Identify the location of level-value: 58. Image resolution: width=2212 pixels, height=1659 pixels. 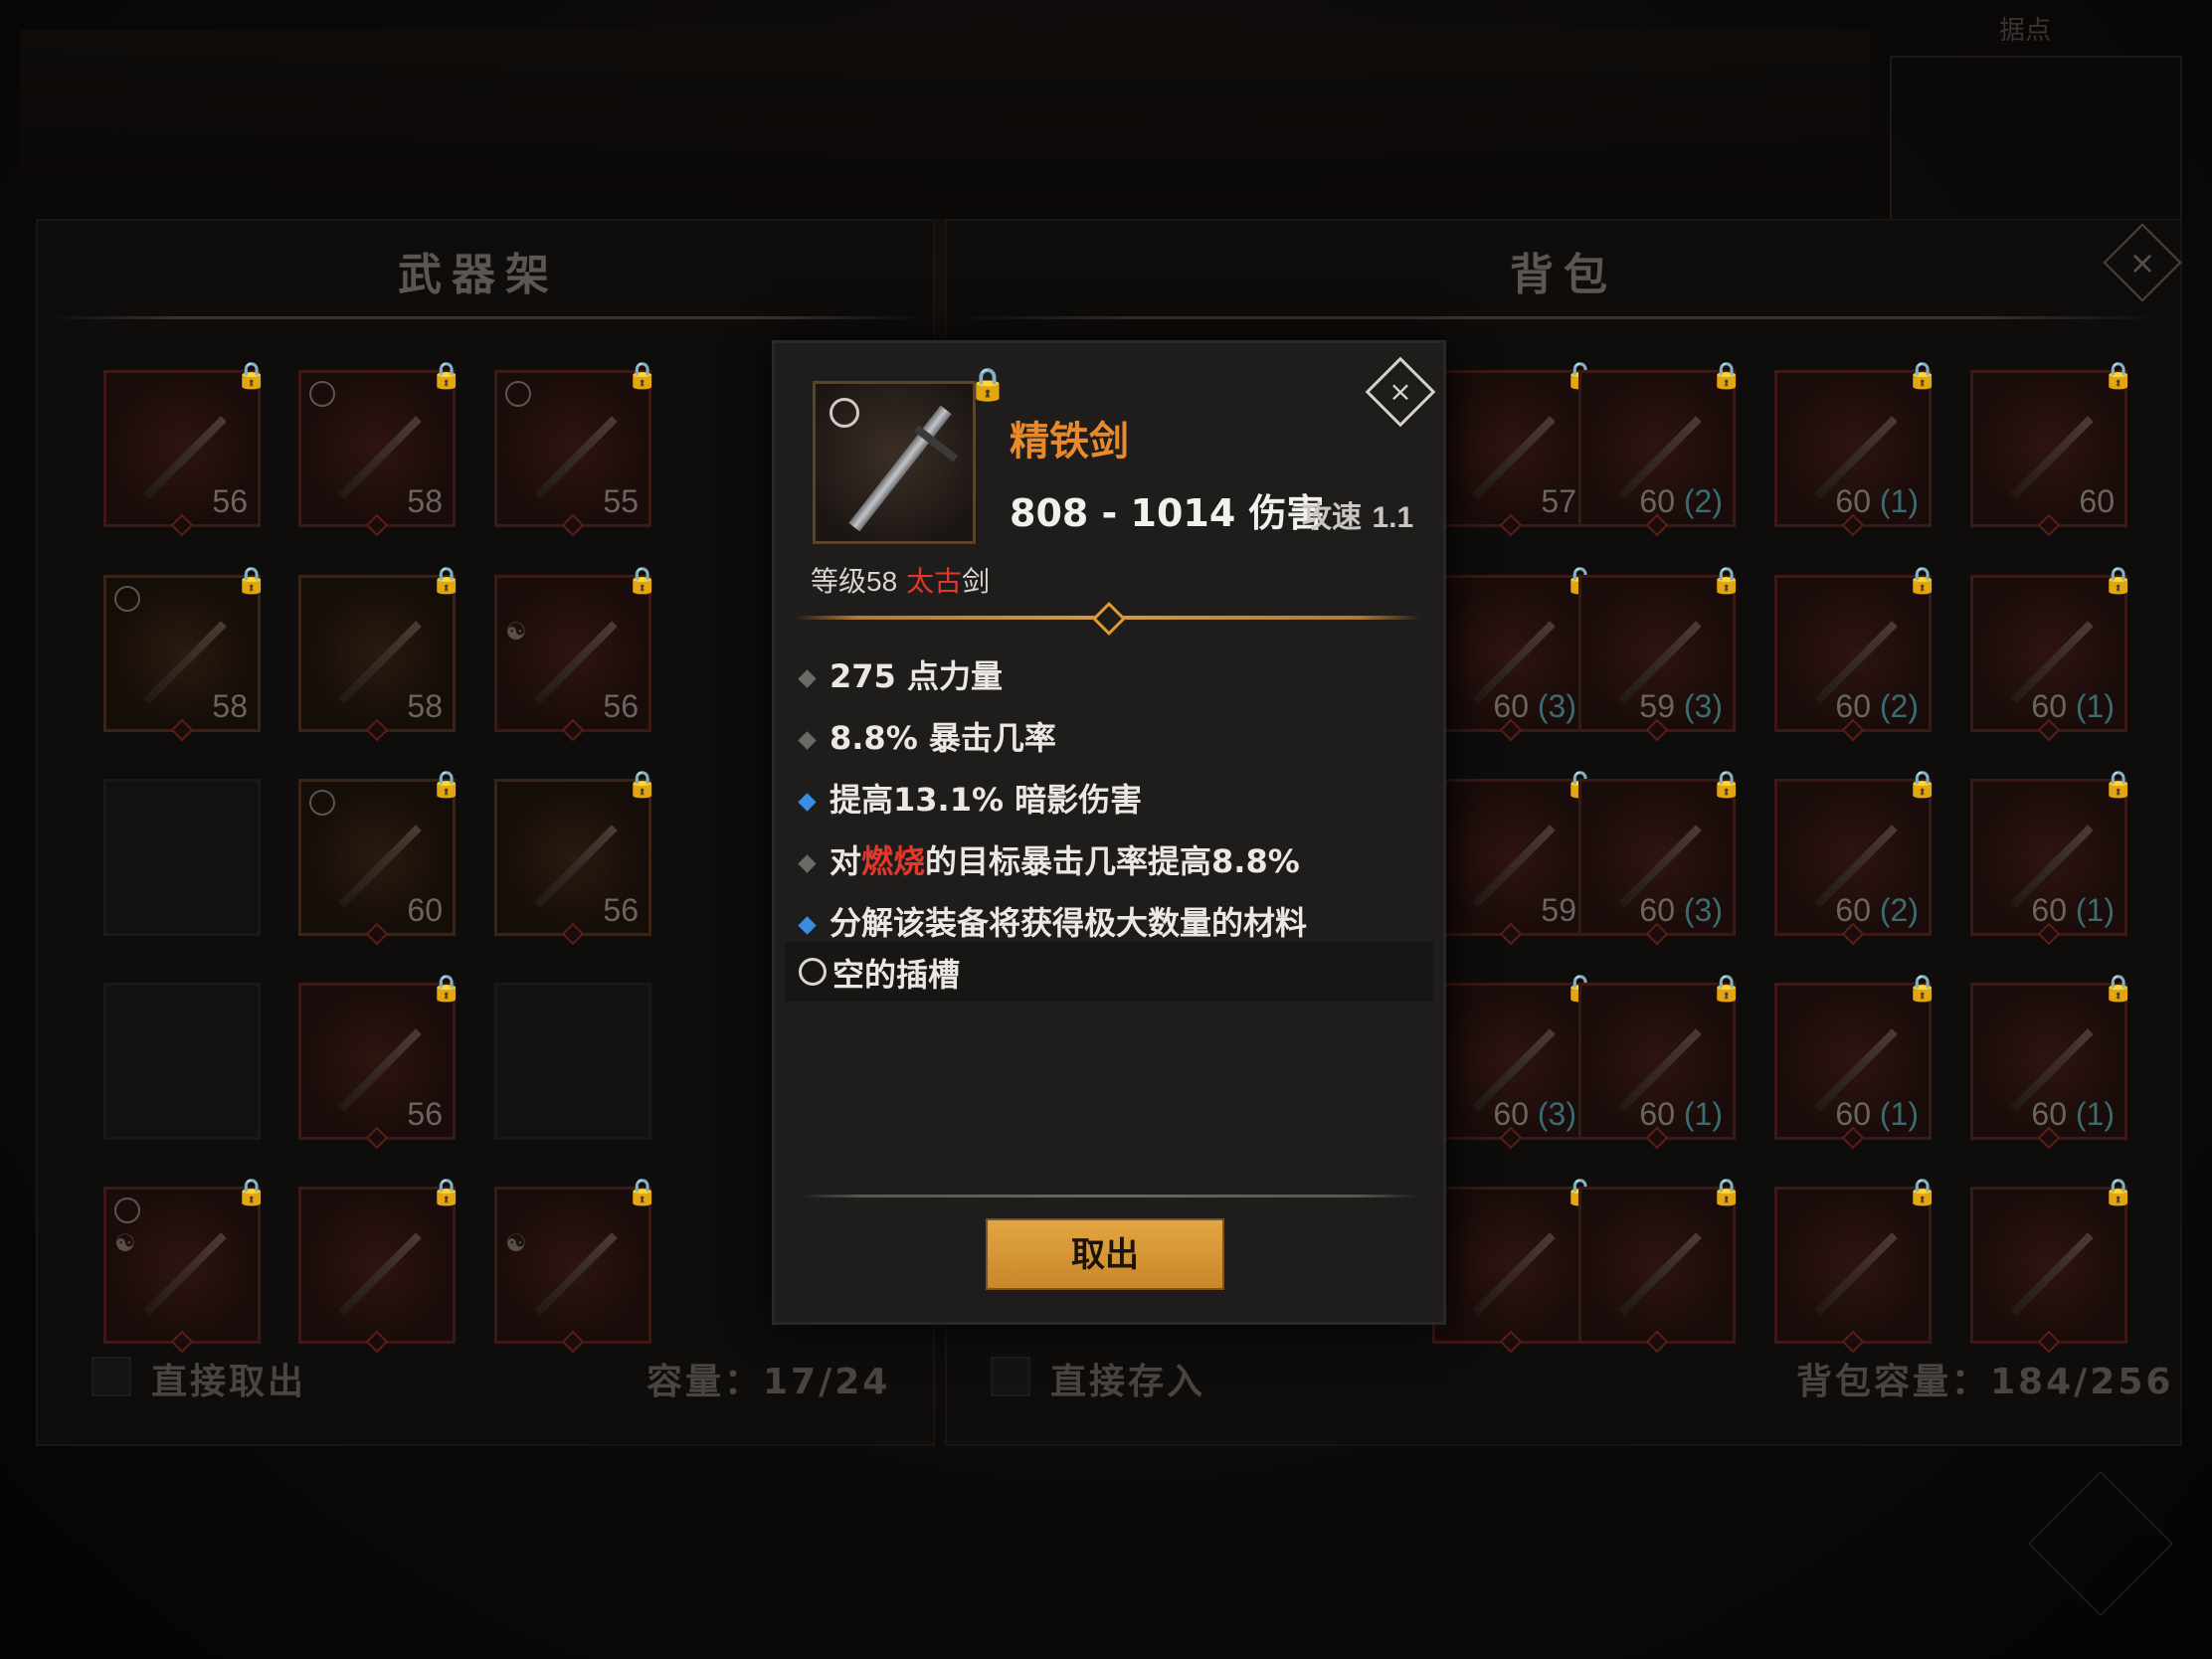
(882, 581).